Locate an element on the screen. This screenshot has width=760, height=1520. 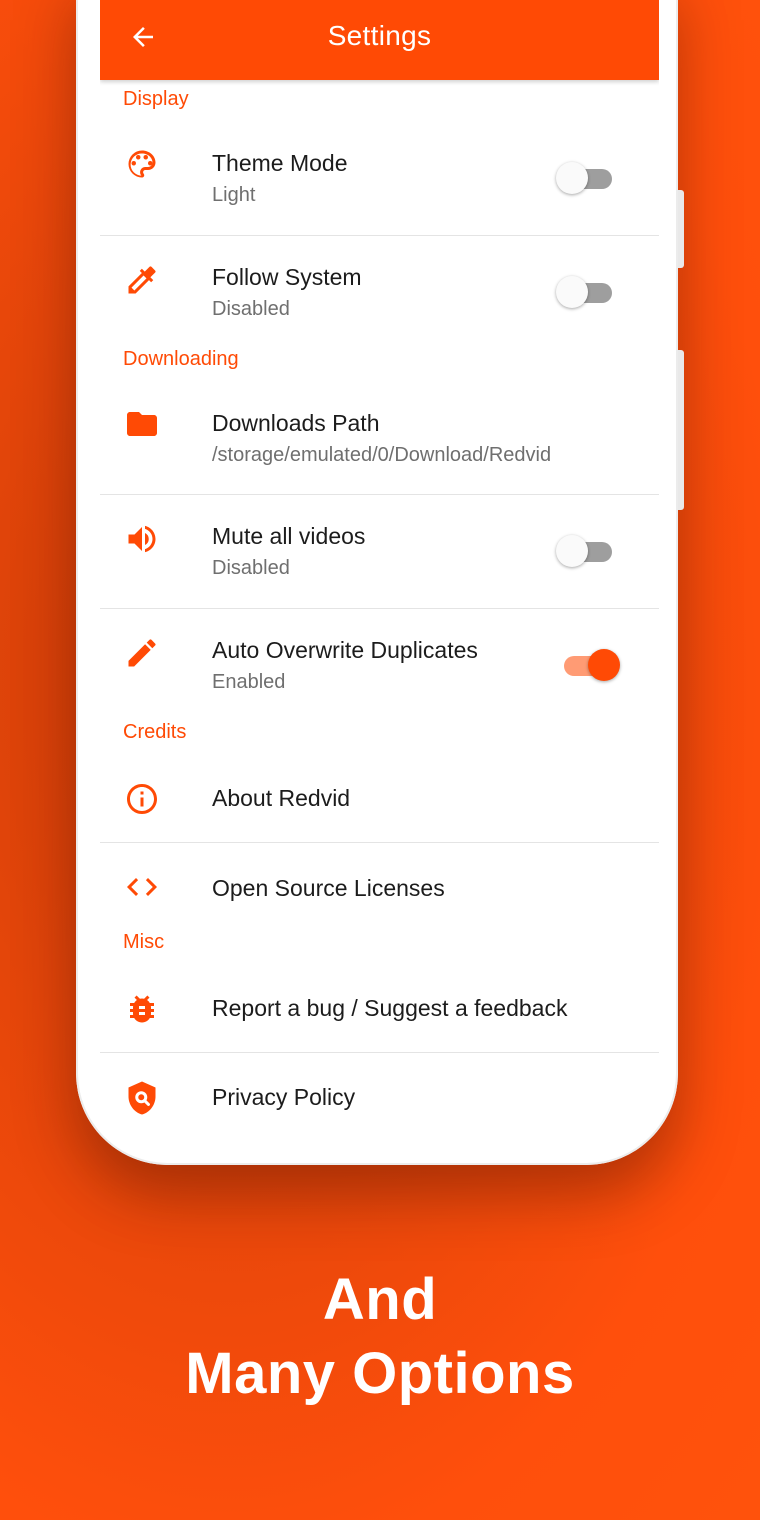
setting-theme-mode: Theme Mode Light is located at coordinates (379, 175).